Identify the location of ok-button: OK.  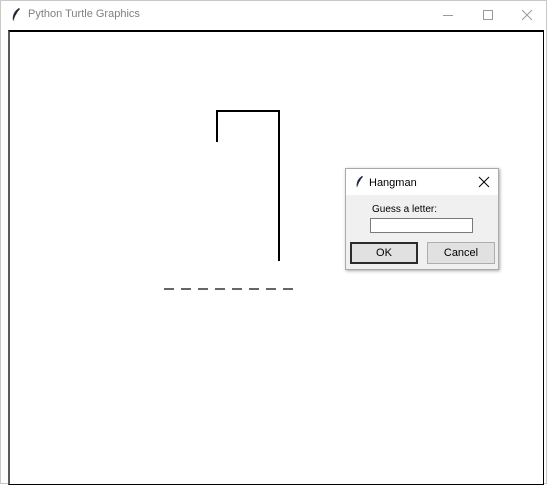
(384, 253).